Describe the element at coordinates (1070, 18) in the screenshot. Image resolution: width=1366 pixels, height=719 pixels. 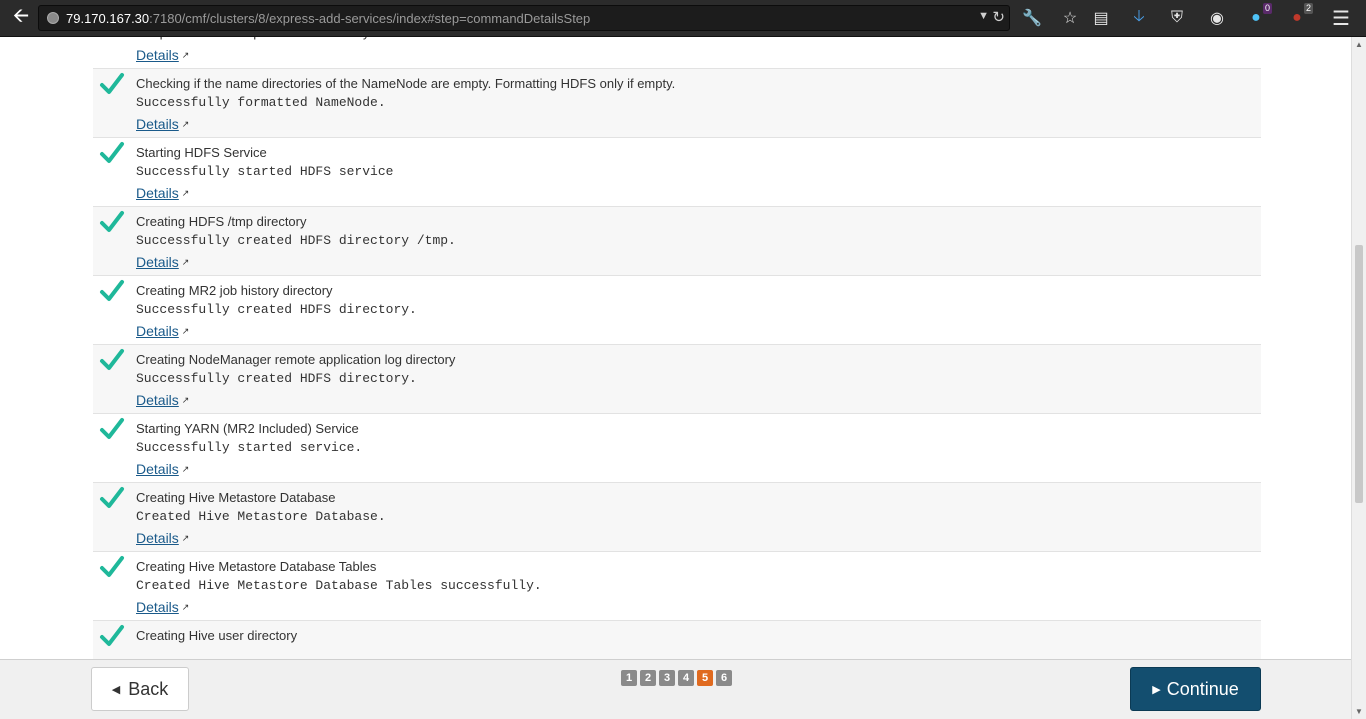
I see `star-icon: ☆` at that location.